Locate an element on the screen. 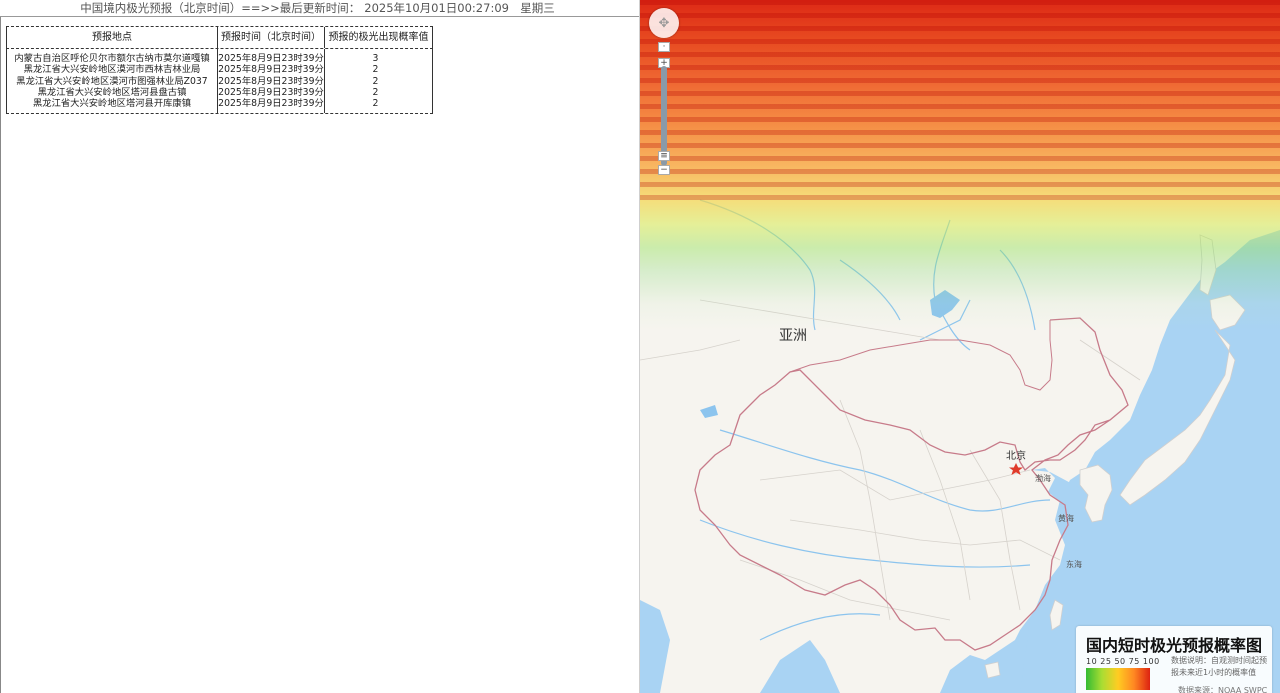 The image size is (1280, 693). aurora-probability-stripes is located at coordinates (960, 100).